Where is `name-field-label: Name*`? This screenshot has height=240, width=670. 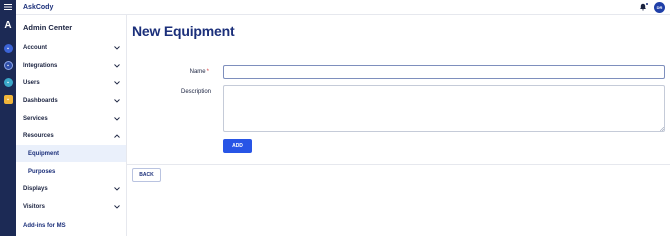 name-field-label: Name* is located at coordinates (191, 72).